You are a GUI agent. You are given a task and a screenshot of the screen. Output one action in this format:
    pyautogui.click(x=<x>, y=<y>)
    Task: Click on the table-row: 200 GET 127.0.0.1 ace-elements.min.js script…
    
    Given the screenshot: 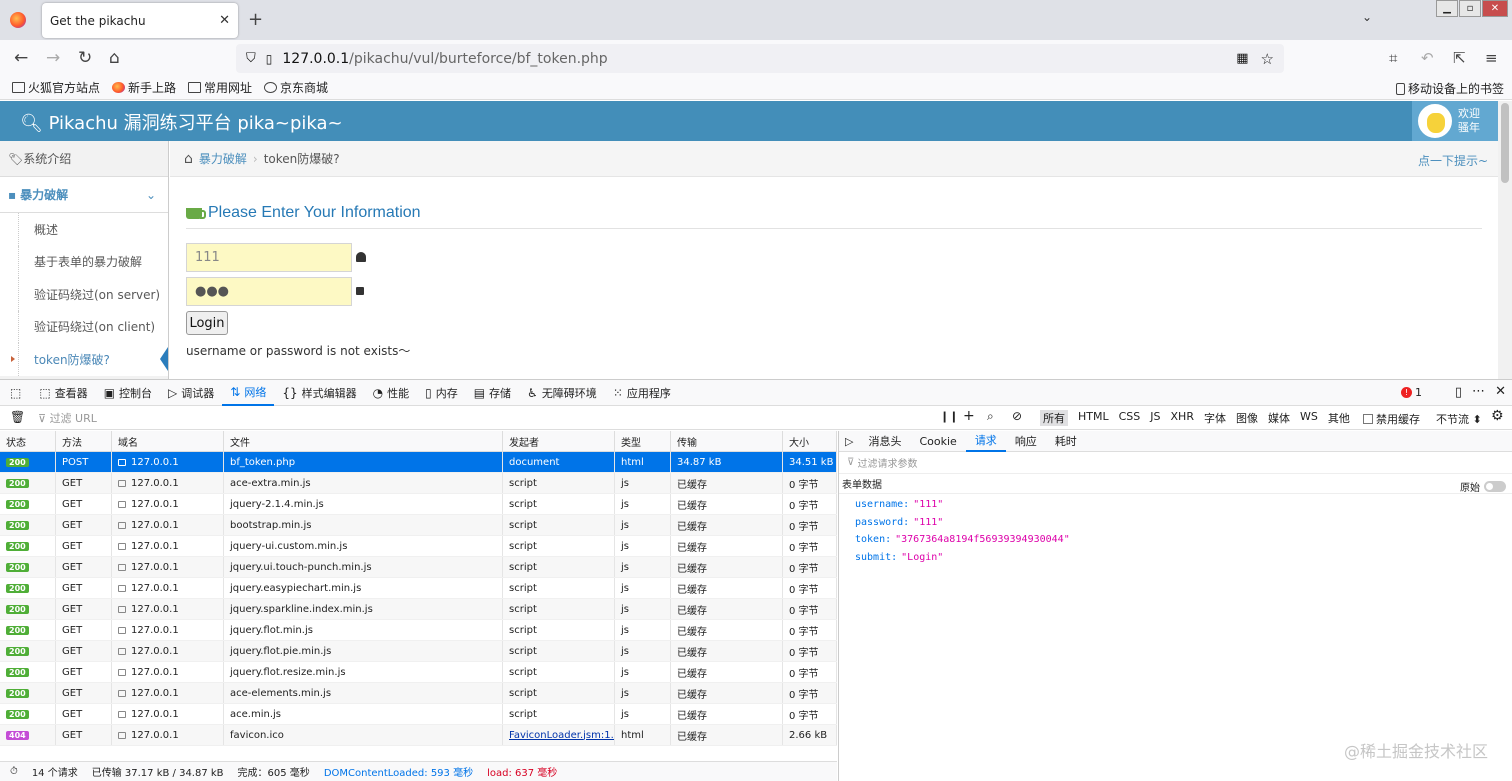 What is the action you would take?
    pyautogui.click(x=418, y=693)
    